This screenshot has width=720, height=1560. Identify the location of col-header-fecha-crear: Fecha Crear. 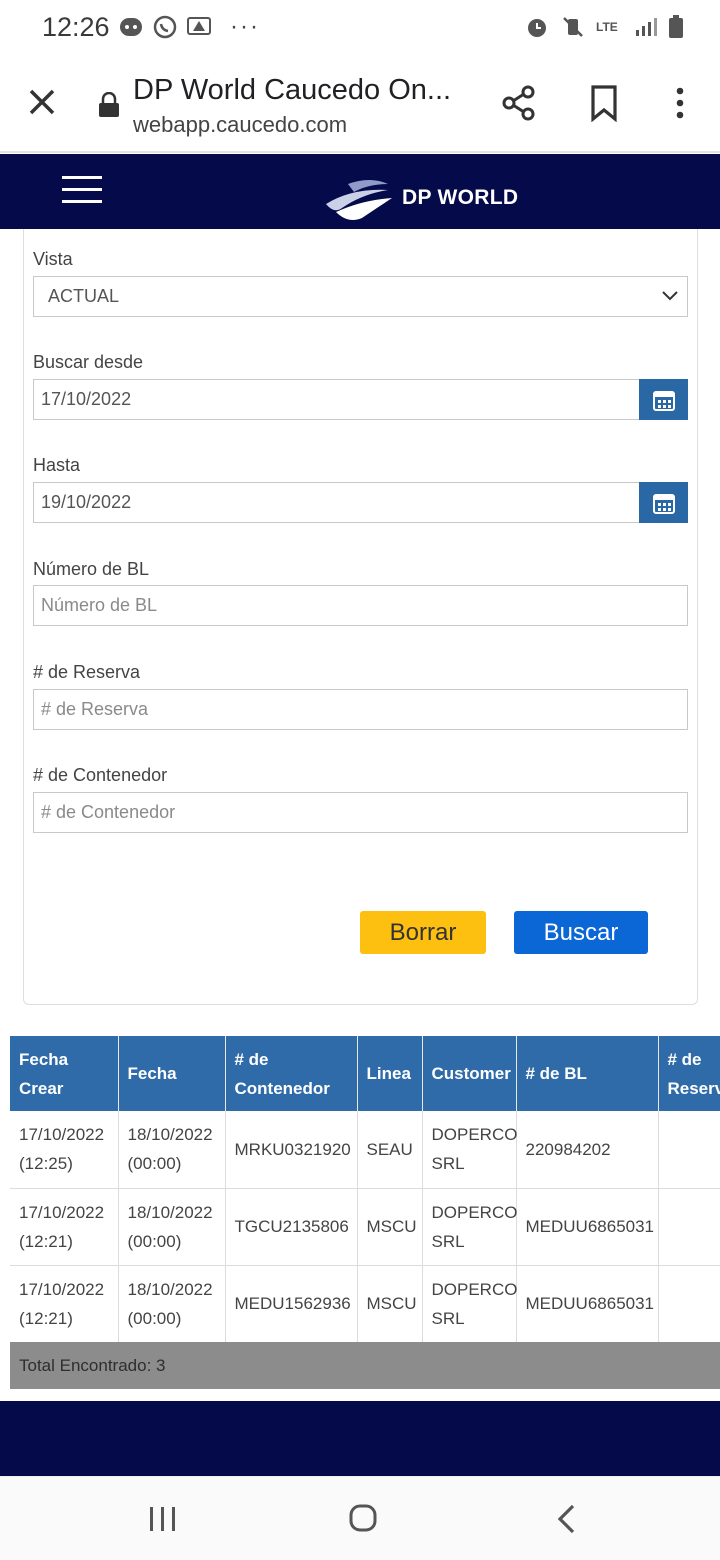
(64, 1073).